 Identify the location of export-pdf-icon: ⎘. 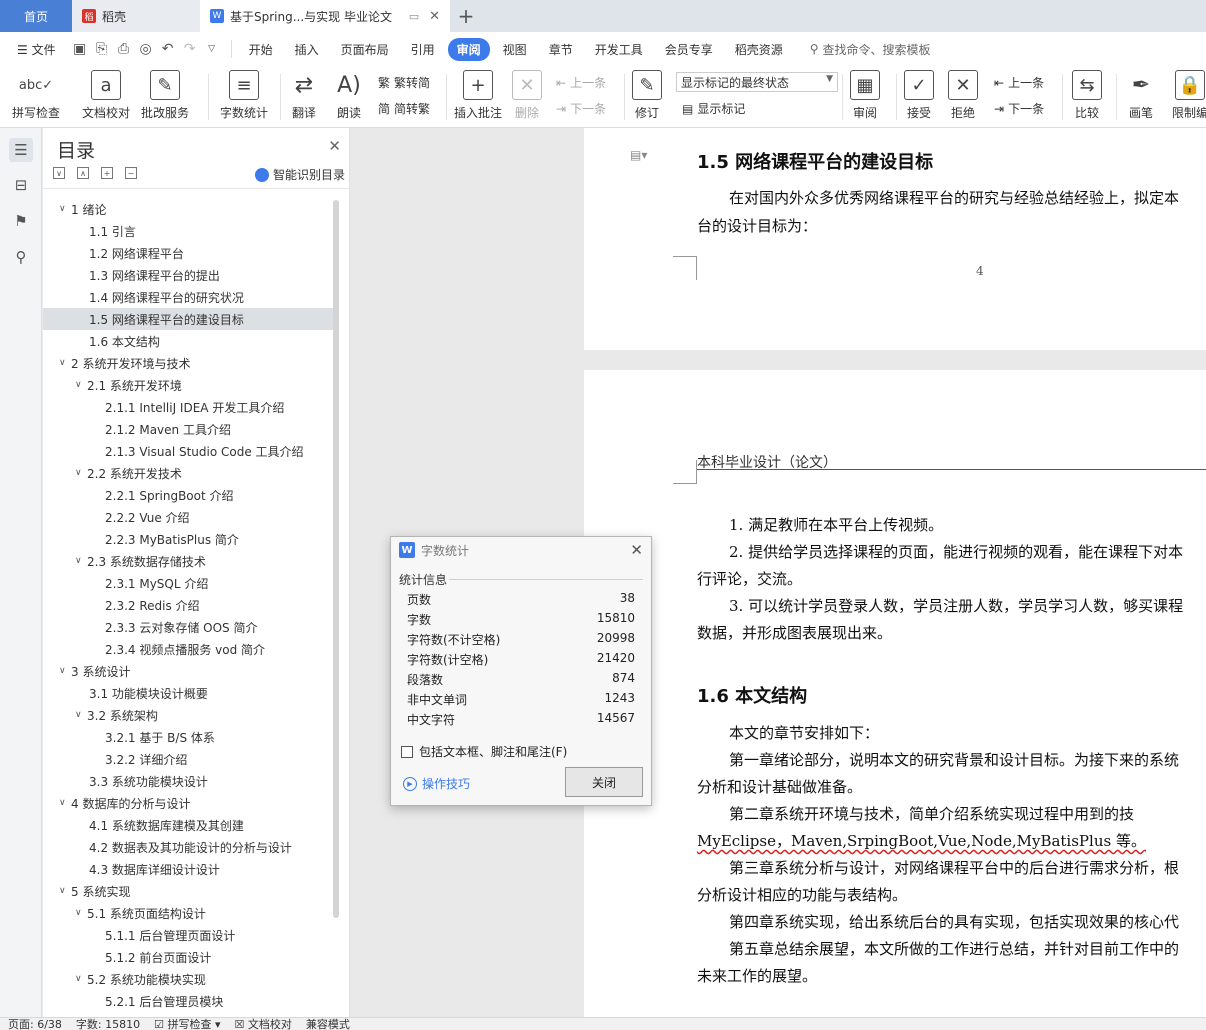
(102, 49).